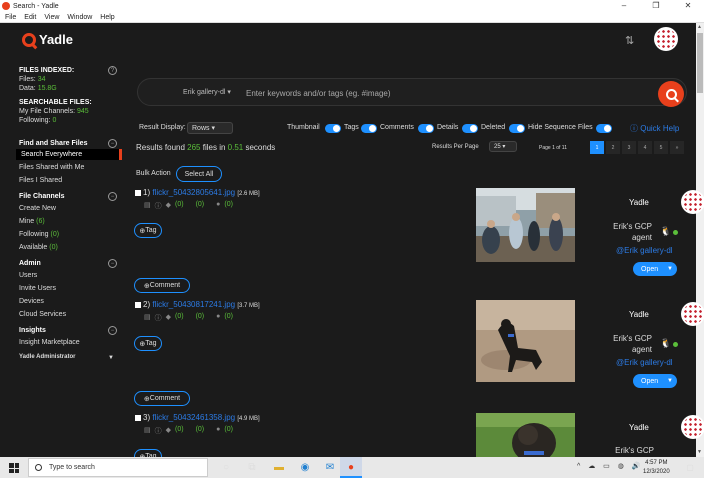 The height and width of the screenshot is (478, 704). What do you see at coordinates (47, 39) in the screenshot?
I see `yadle-logo: Yadle` at bounding box center [47, 39].